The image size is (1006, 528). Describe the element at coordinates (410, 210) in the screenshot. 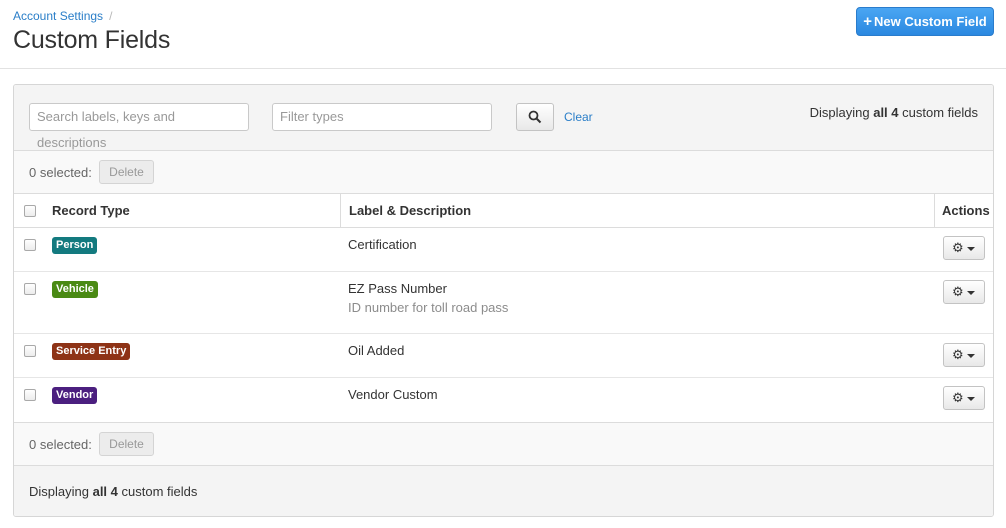

I see `column-header-label-description: Label & Description` at that location.